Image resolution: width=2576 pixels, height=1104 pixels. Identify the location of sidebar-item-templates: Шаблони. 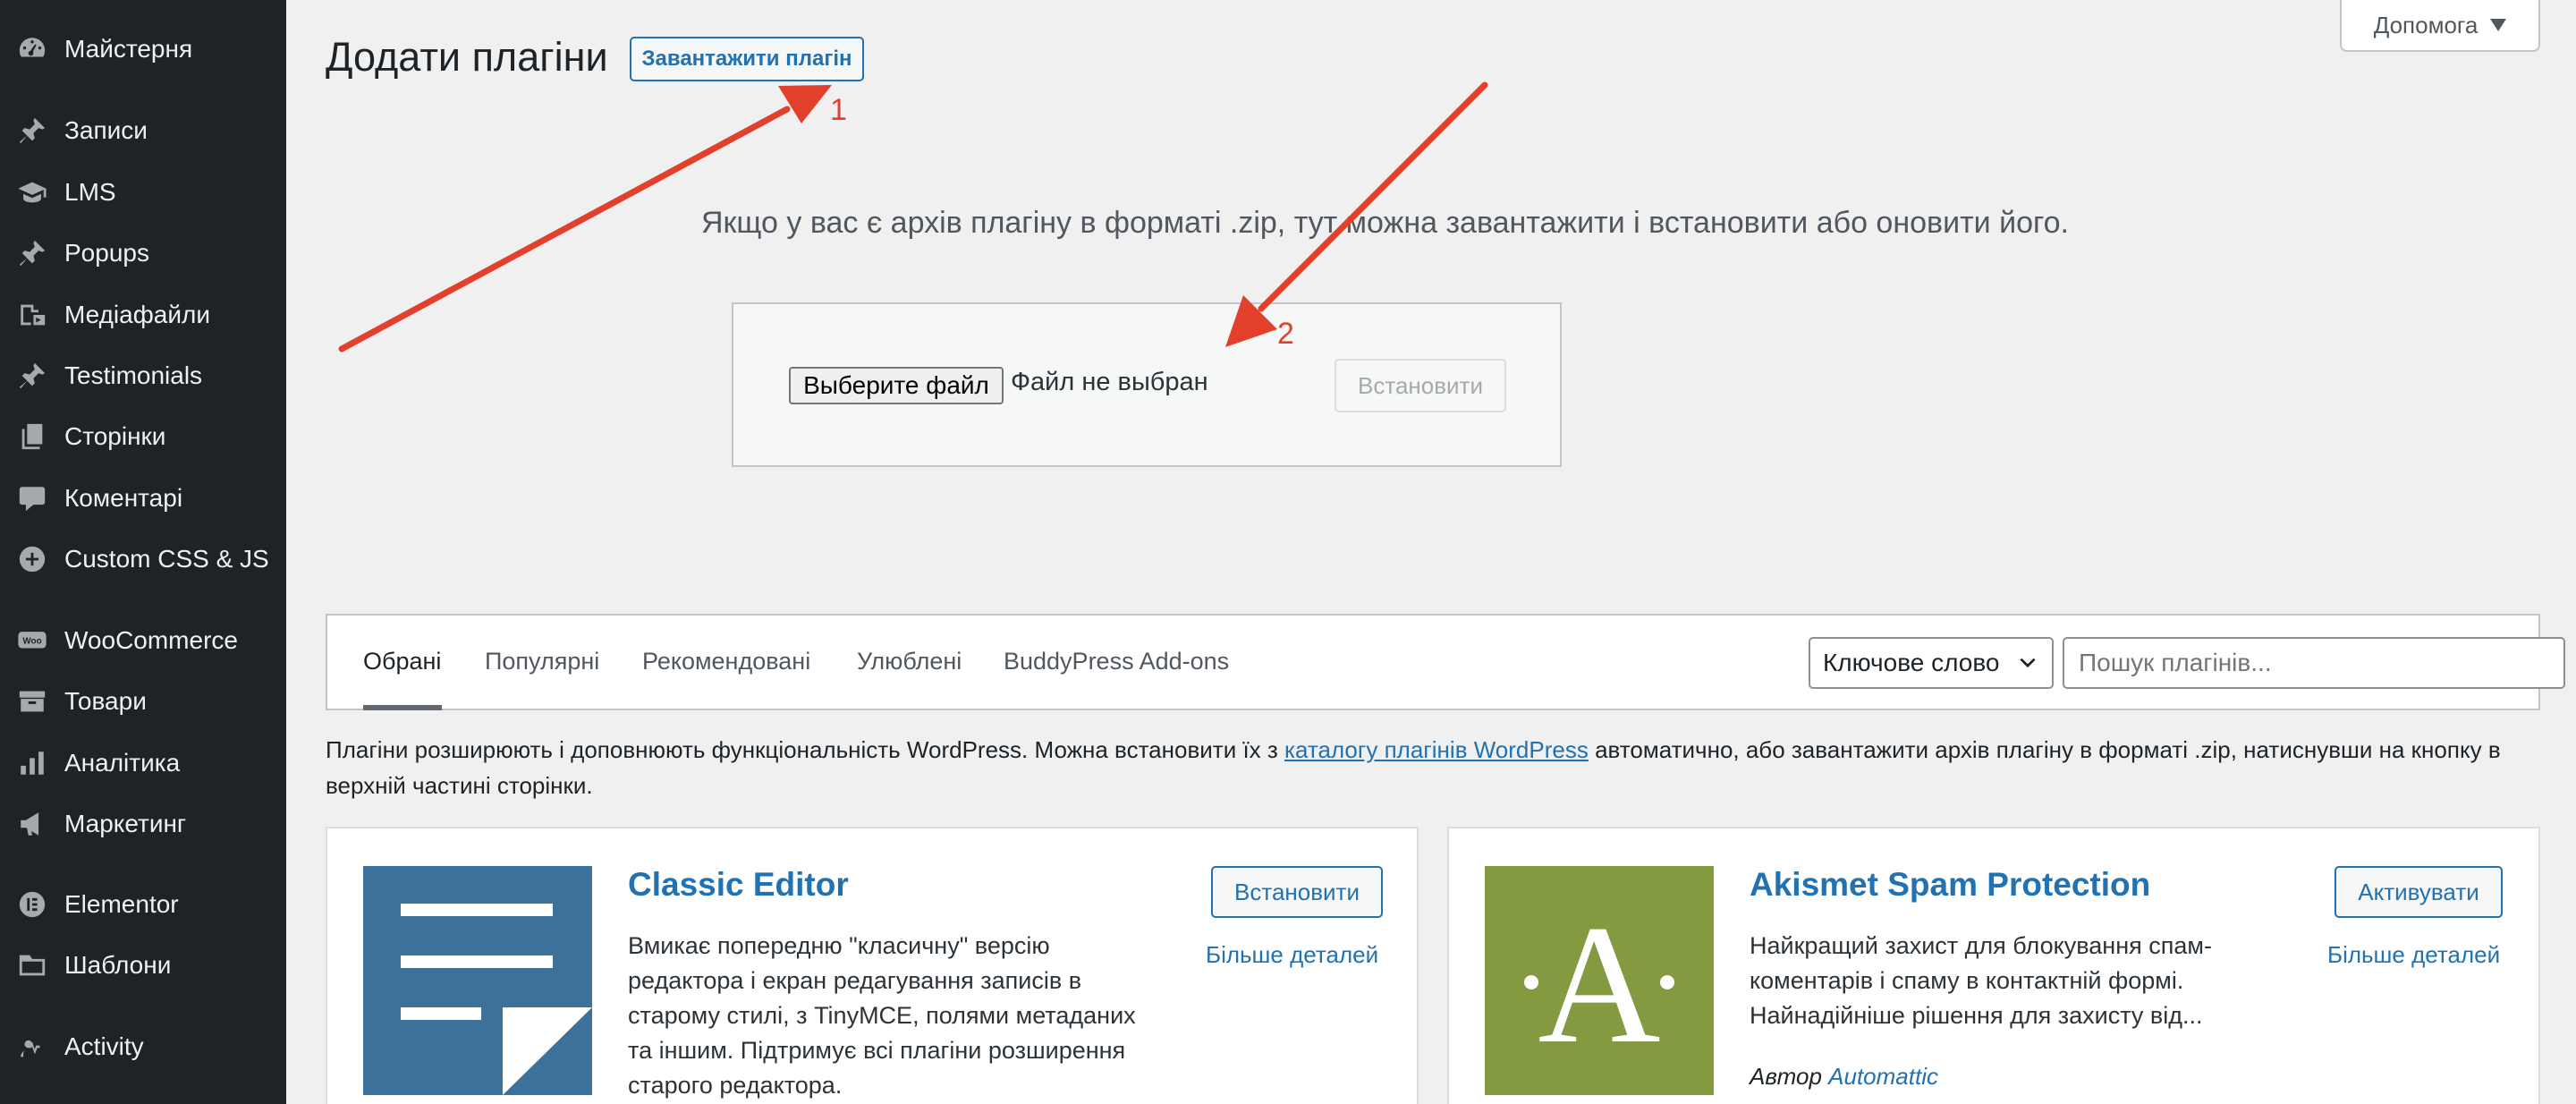
(143, 965).